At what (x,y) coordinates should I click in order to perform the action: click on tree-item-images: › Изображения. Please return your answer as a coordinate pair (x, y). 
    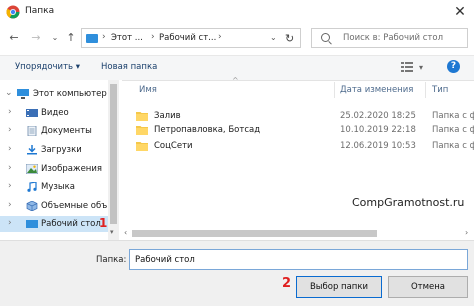
    Looking at the image, I should click on (54, 169).